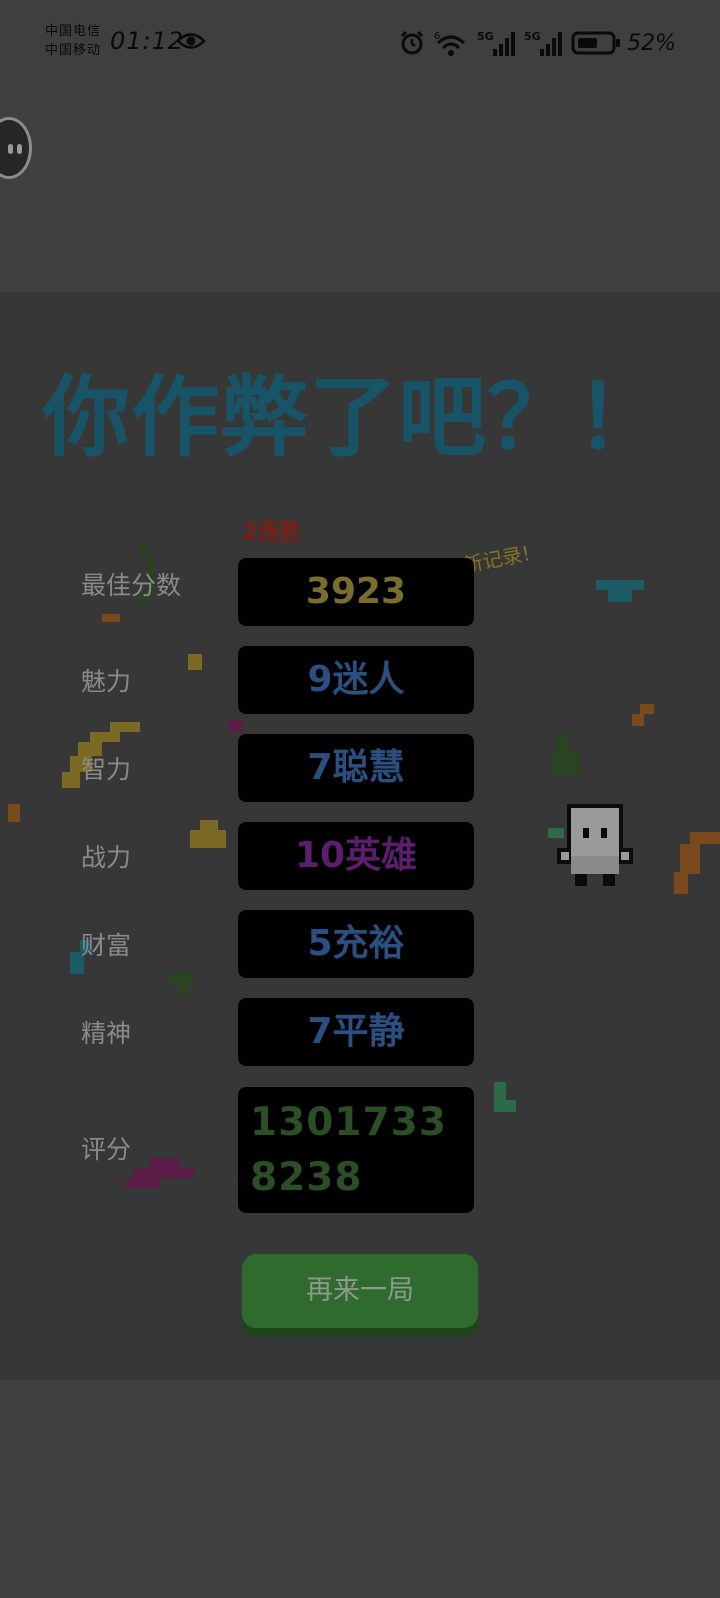 The height and width of the screenshot is (1598, 720). What do you see at coordinates (131, 585) in the screenshot?
I see `stat-label: 最佳分数` at bounding box center [131, 585].